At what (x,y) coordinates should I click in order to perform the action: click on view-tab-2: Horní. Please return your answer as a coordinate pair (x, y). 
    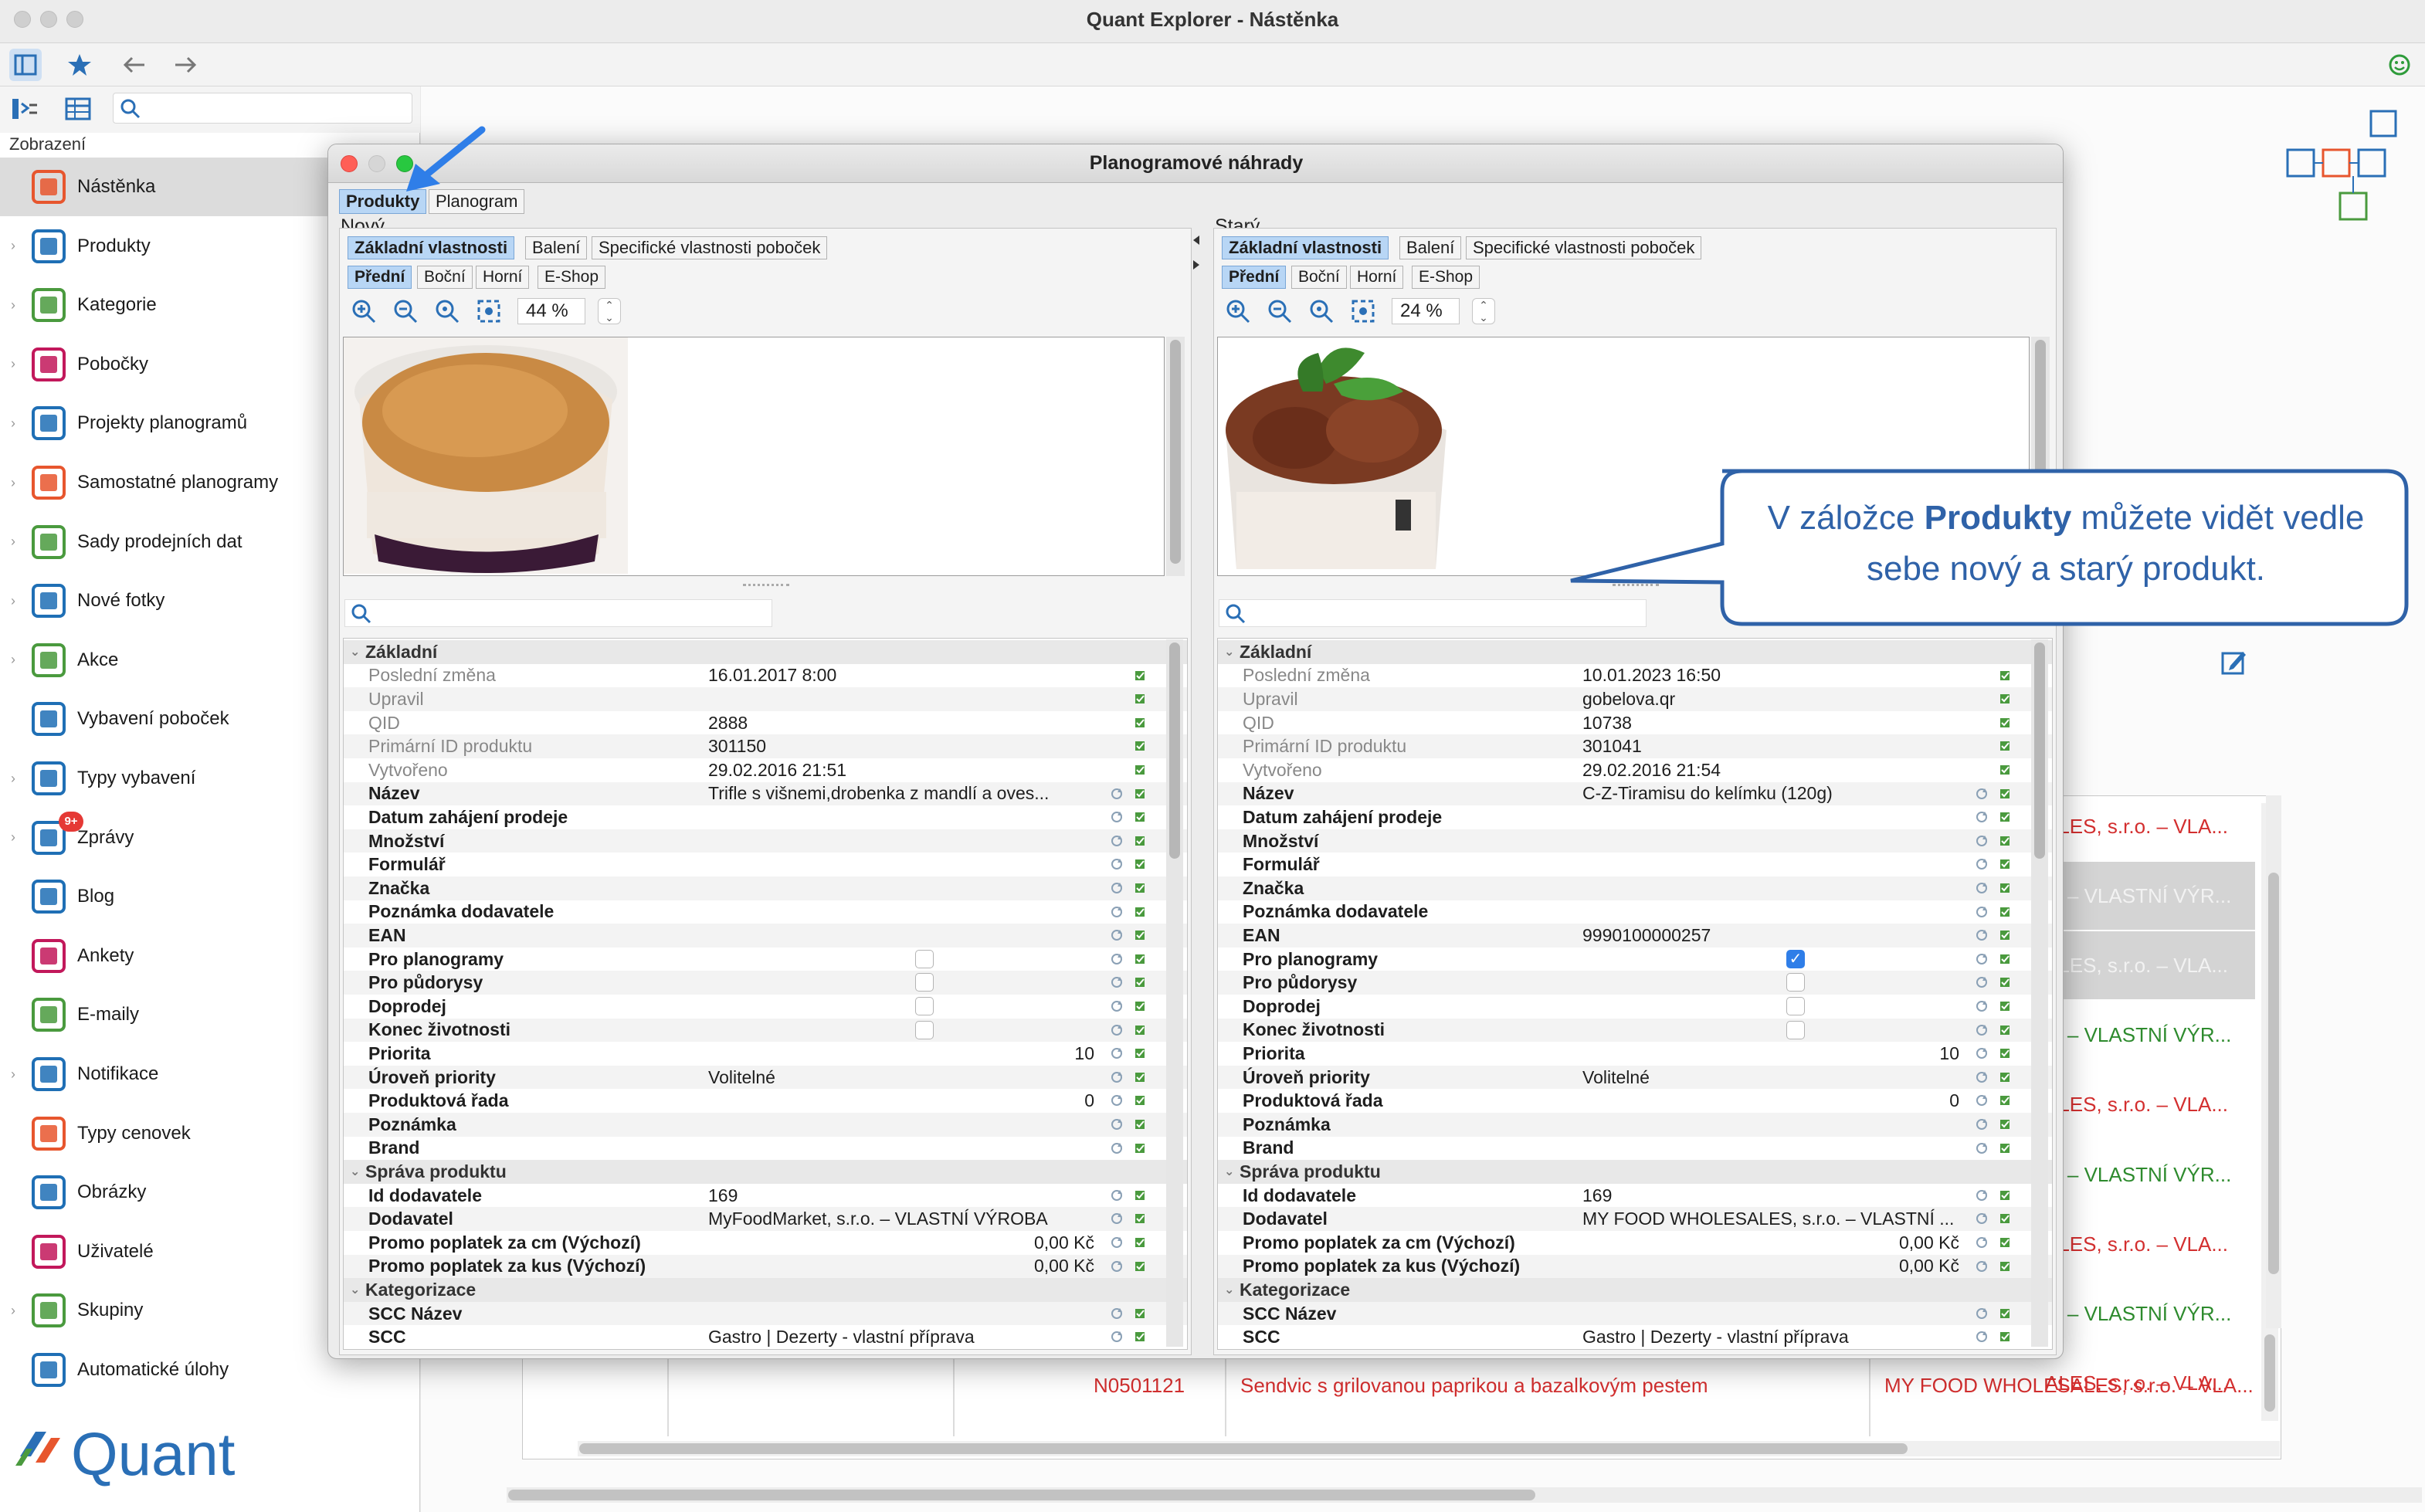
    Looking at the image, I should click on (503, 277).